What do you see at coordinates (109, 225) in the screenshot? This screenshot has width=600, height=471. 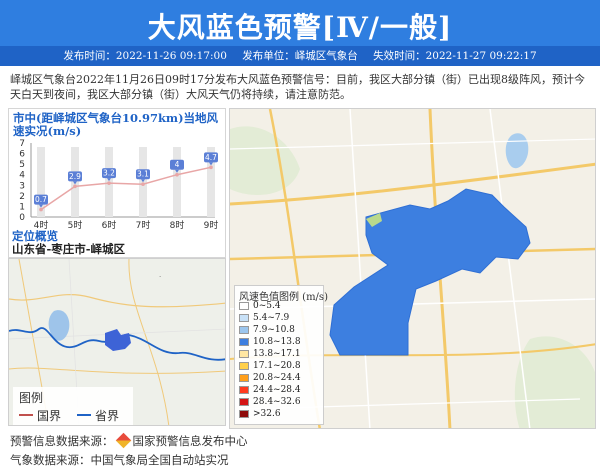 I see `x-tick-label: 6时` at bounding box center [109, 225].